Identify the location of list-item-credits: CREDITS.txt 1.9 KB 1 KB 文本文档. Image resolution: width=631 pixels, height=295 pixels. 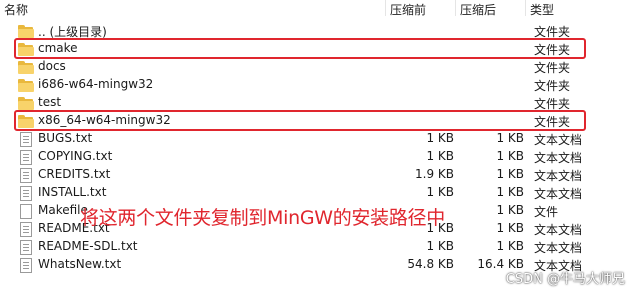
(315, 175).